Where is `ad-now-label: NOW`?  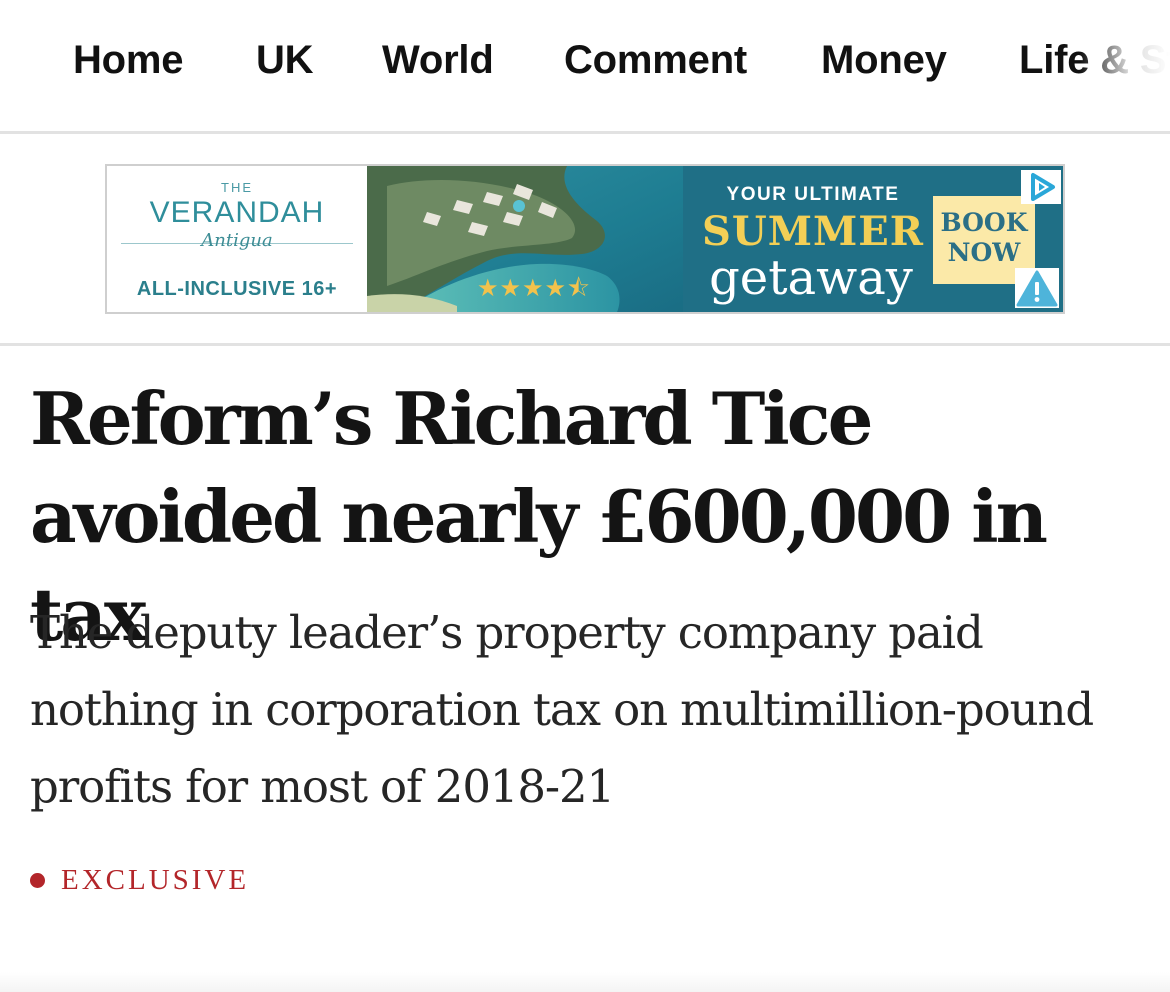 ad-now-label: NOW is located at coordinates (984, 252).